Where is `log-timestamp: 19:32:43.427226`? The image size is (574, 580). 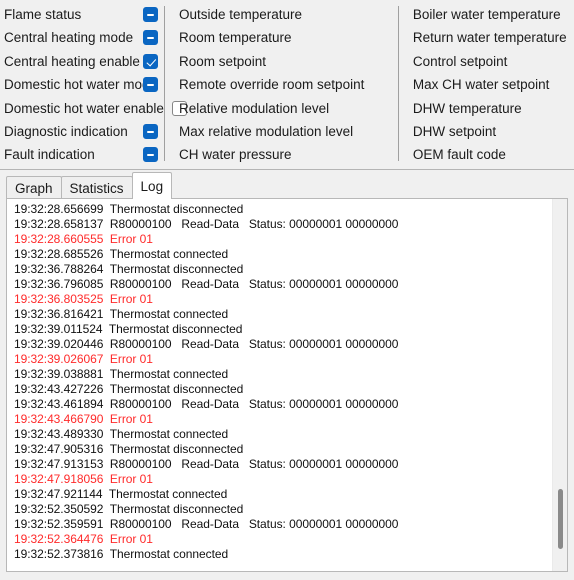 log-timestamp: 19:32:43.427226 is located at coordinates (59, 389).